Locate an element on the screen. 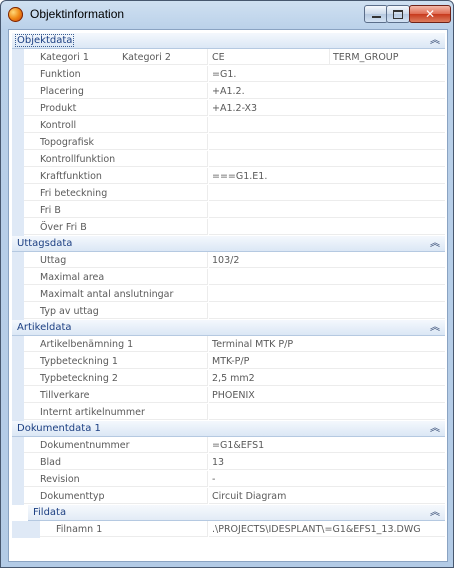 The width and height of the screenshot is (454, 568). property-row: Uttag 103/2 is located at coordinates (228, 260).